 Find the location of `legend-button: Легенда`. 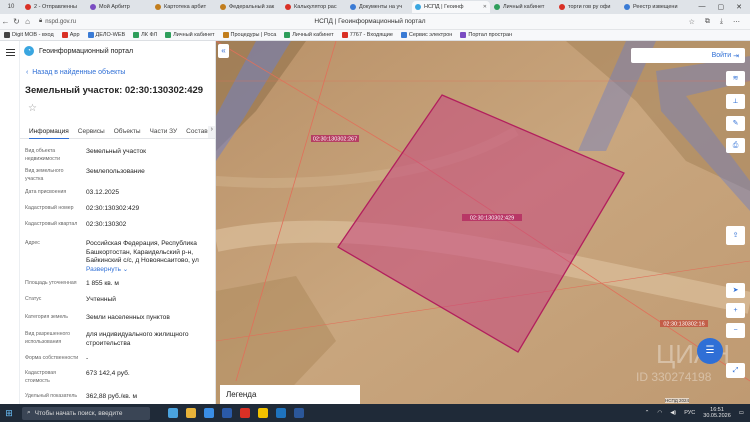

legend-button: Легенда is located at coordinates (290, 394).